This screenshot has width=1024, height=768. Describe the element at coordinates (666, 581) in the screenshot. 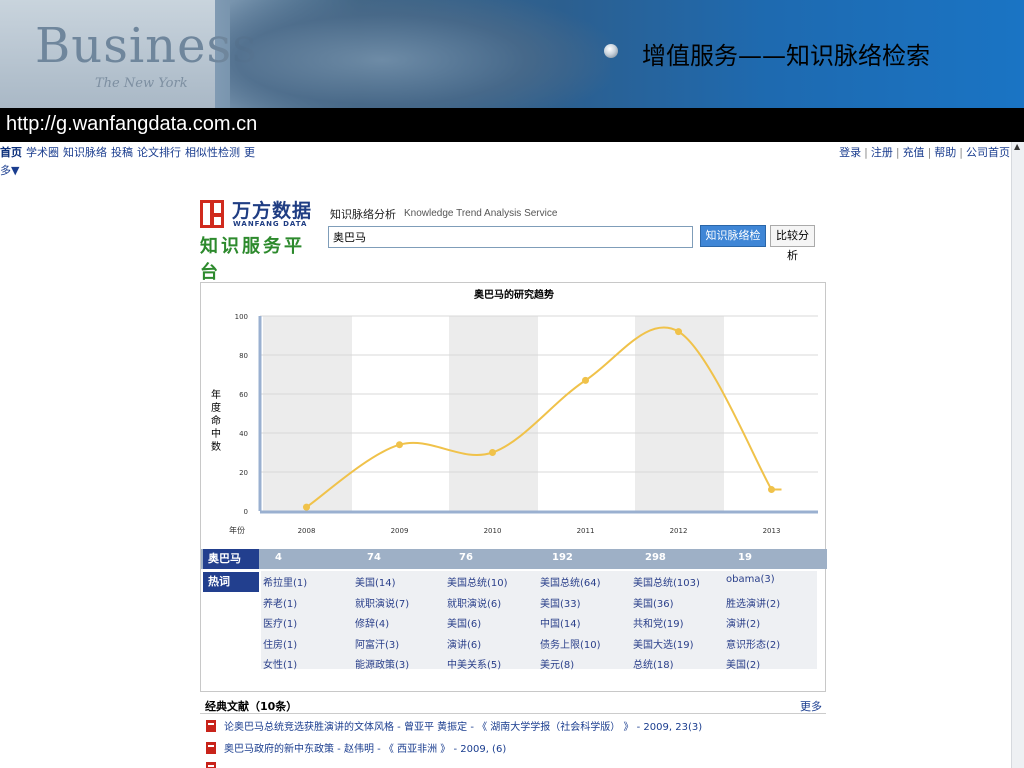

I see `hot-word: 美国总统(103)` at that location.